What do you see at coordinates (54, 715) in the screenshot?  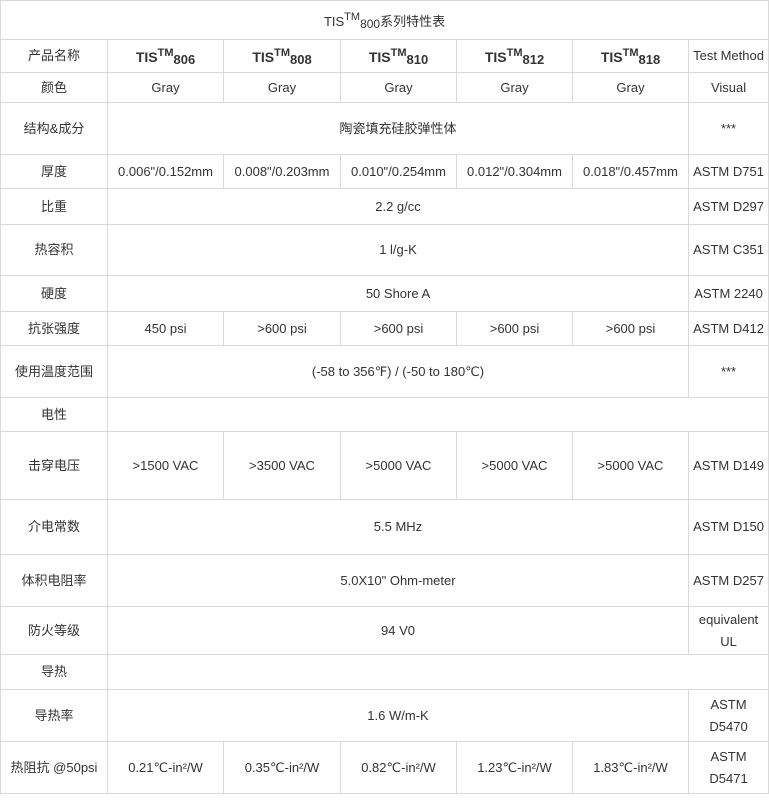 I see `row-label: 导热率` at bounding box center [54, 715].